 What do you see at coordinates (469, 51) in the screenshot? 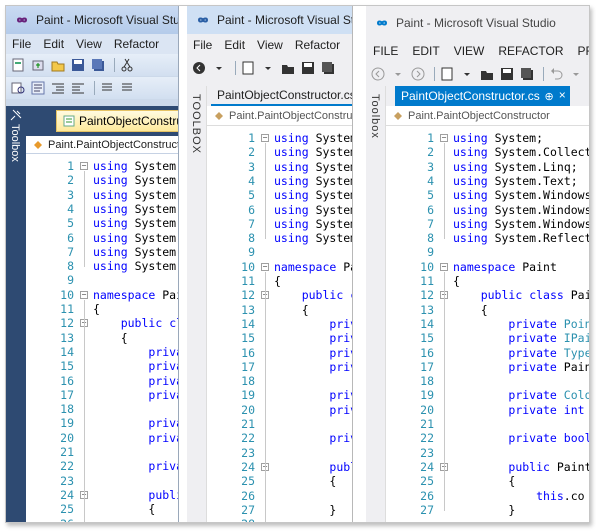
I see `menu-view: VIEW` at bounding box center [469, 51].